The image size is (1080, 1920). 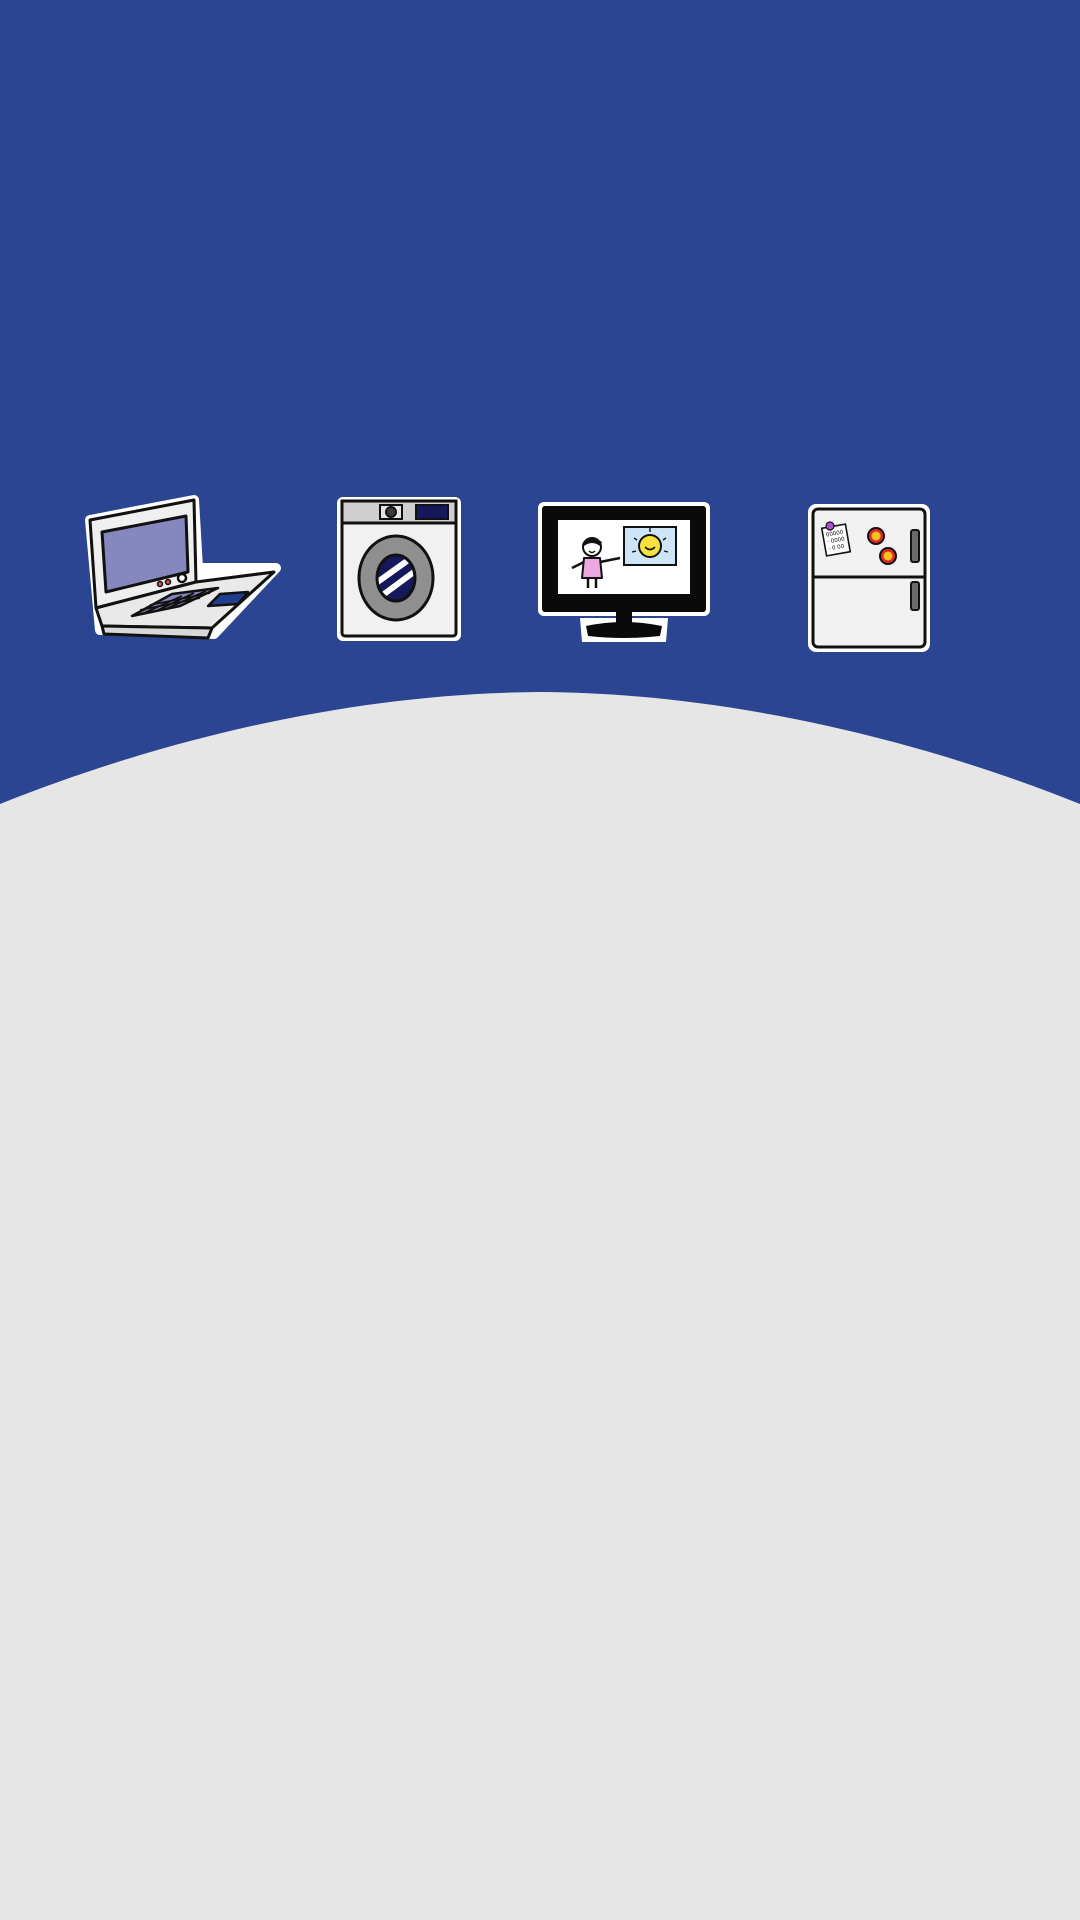 What do you see at coordinates (624, 573) in the screenshot?
I see `television-icon` at bounding box center [624, 573].